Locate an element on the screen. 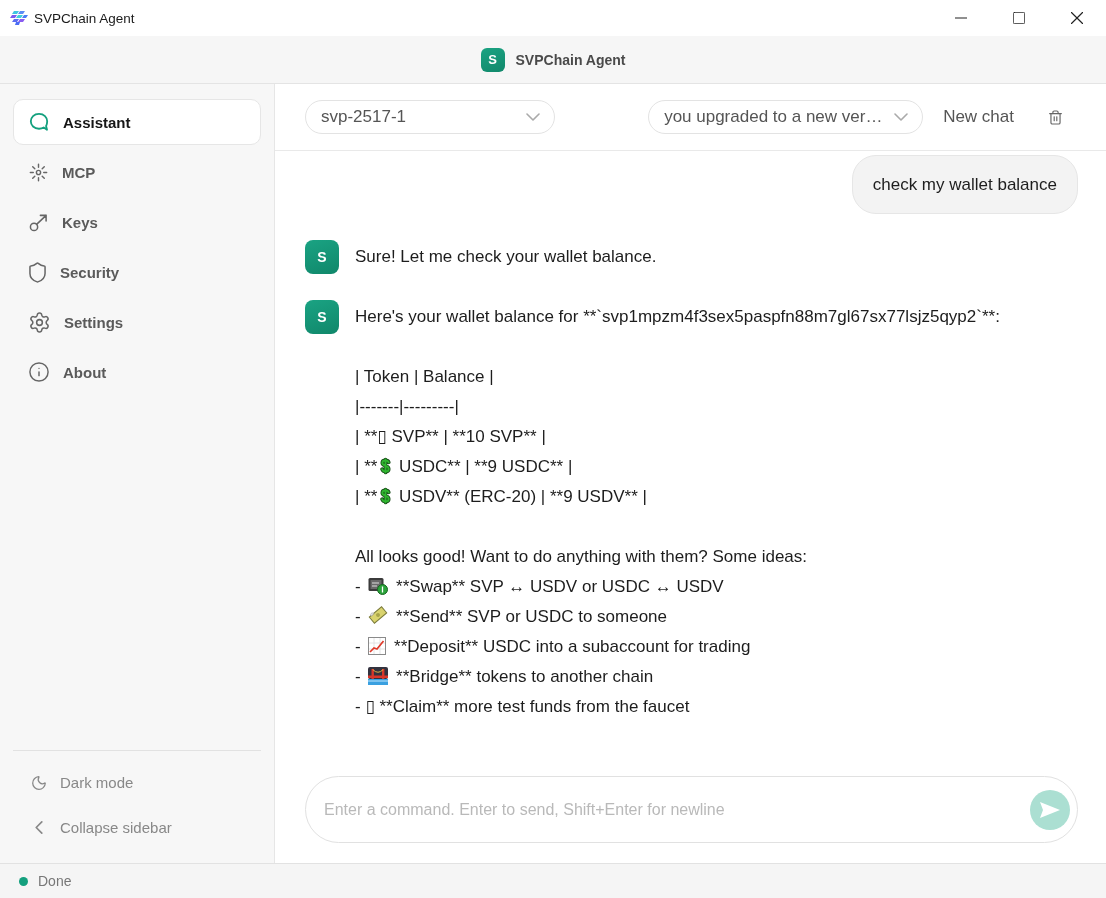 This screenshot has height=898, width=1106. chevron-left-icon is located at coordinates (39, 827).